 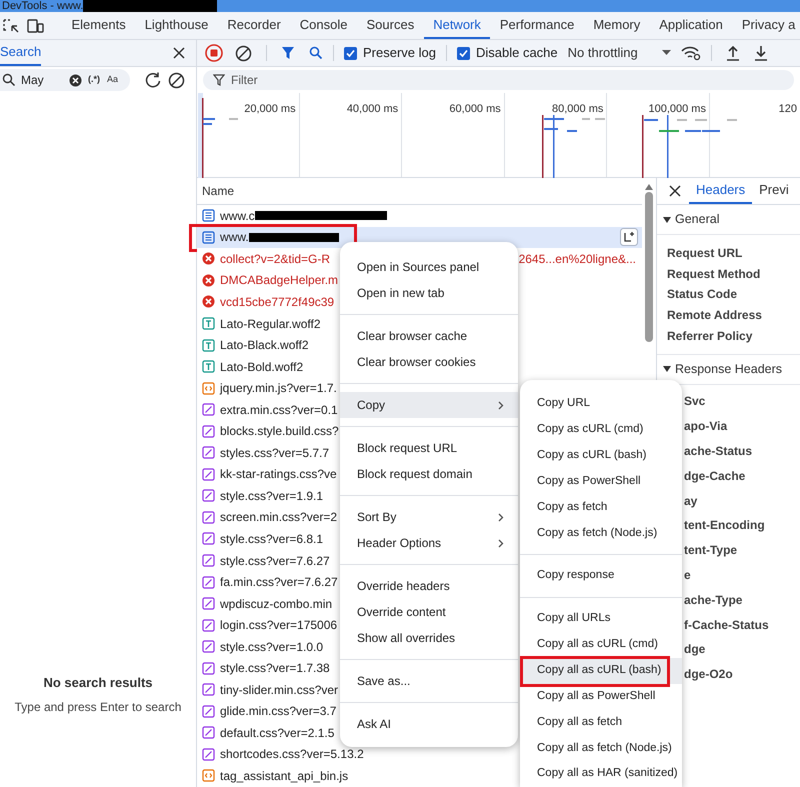 I want to click on menu-item: Copy as PowerShell, so click(x=601, y=481).